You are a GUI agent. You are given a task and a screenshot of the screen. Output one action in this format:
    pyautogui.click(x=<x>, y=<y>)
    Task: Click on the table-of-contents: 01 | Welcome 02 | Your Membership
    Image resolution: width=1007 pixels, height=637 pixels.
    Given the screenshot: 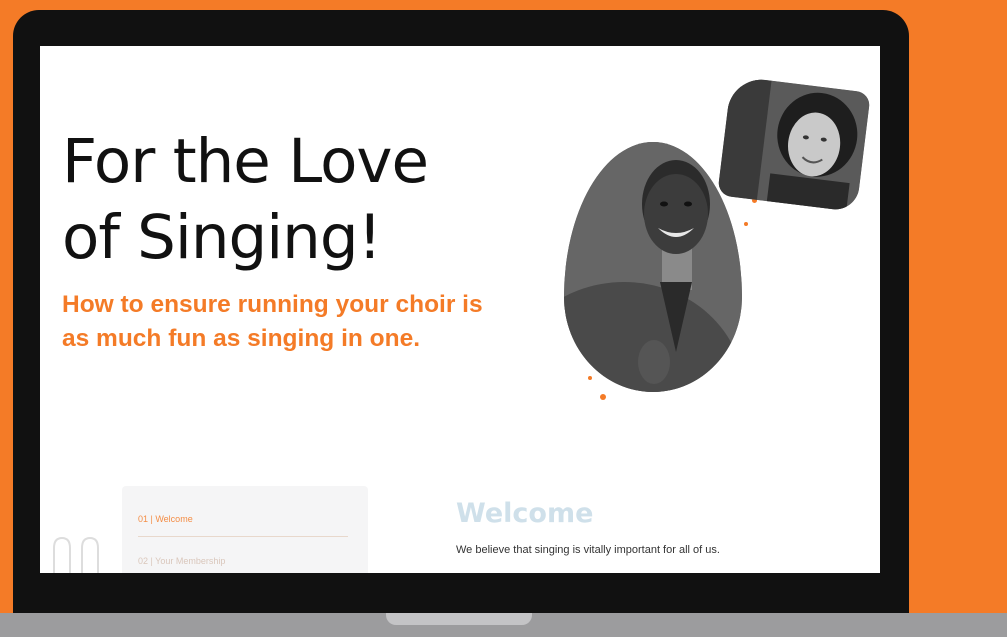 What is the action you would take?
    pyautogui.click(x=245, y=529)
    